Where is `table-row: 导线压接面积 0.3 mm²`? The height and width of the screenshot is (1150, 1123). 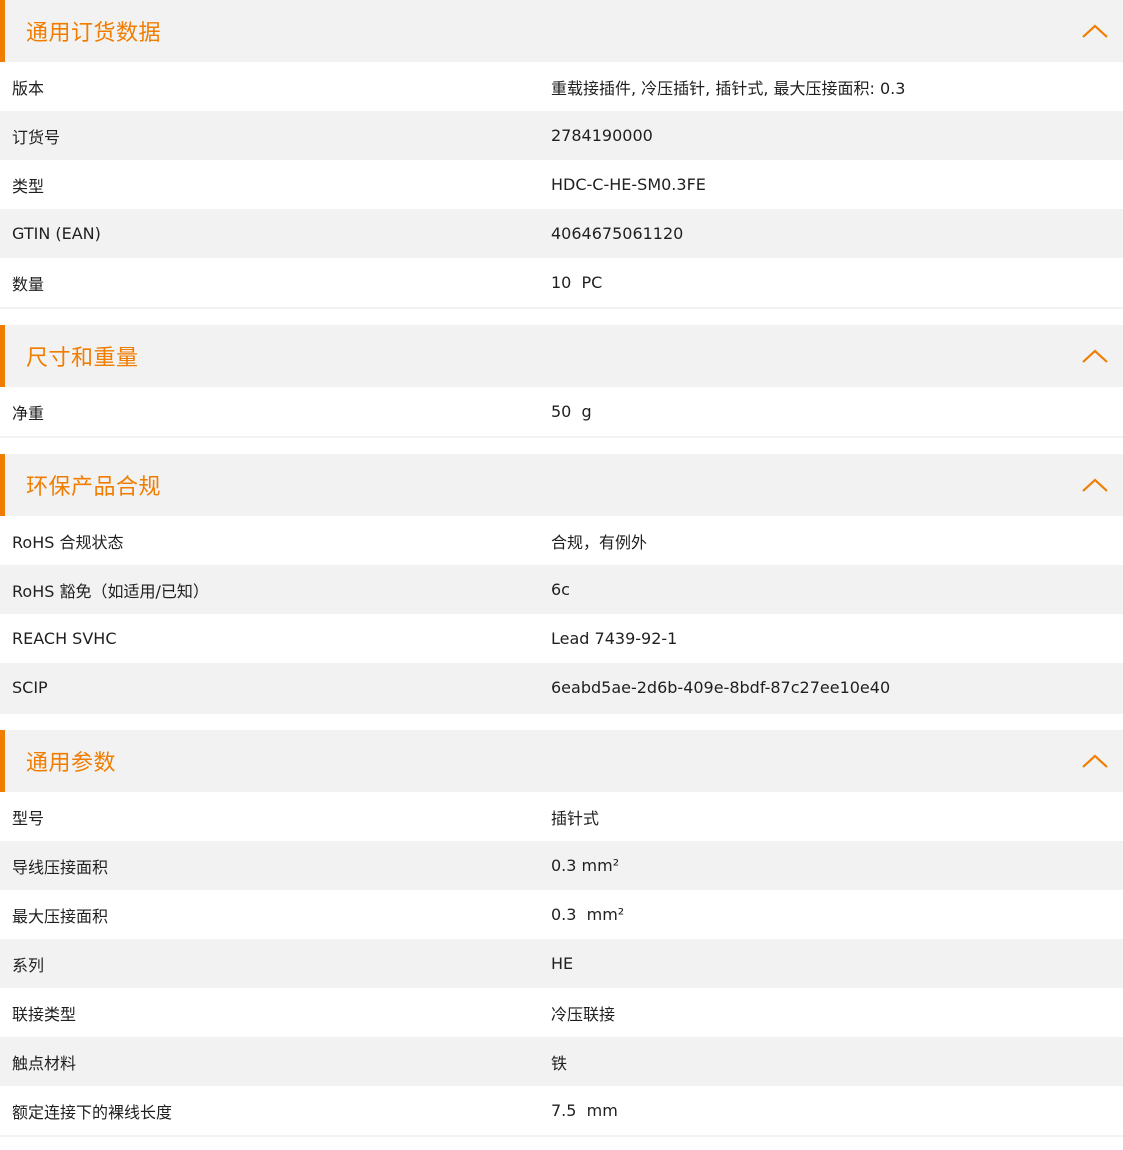
table-row: 导线压接面积 0.3 mm² is located at coordinates (561, 865).